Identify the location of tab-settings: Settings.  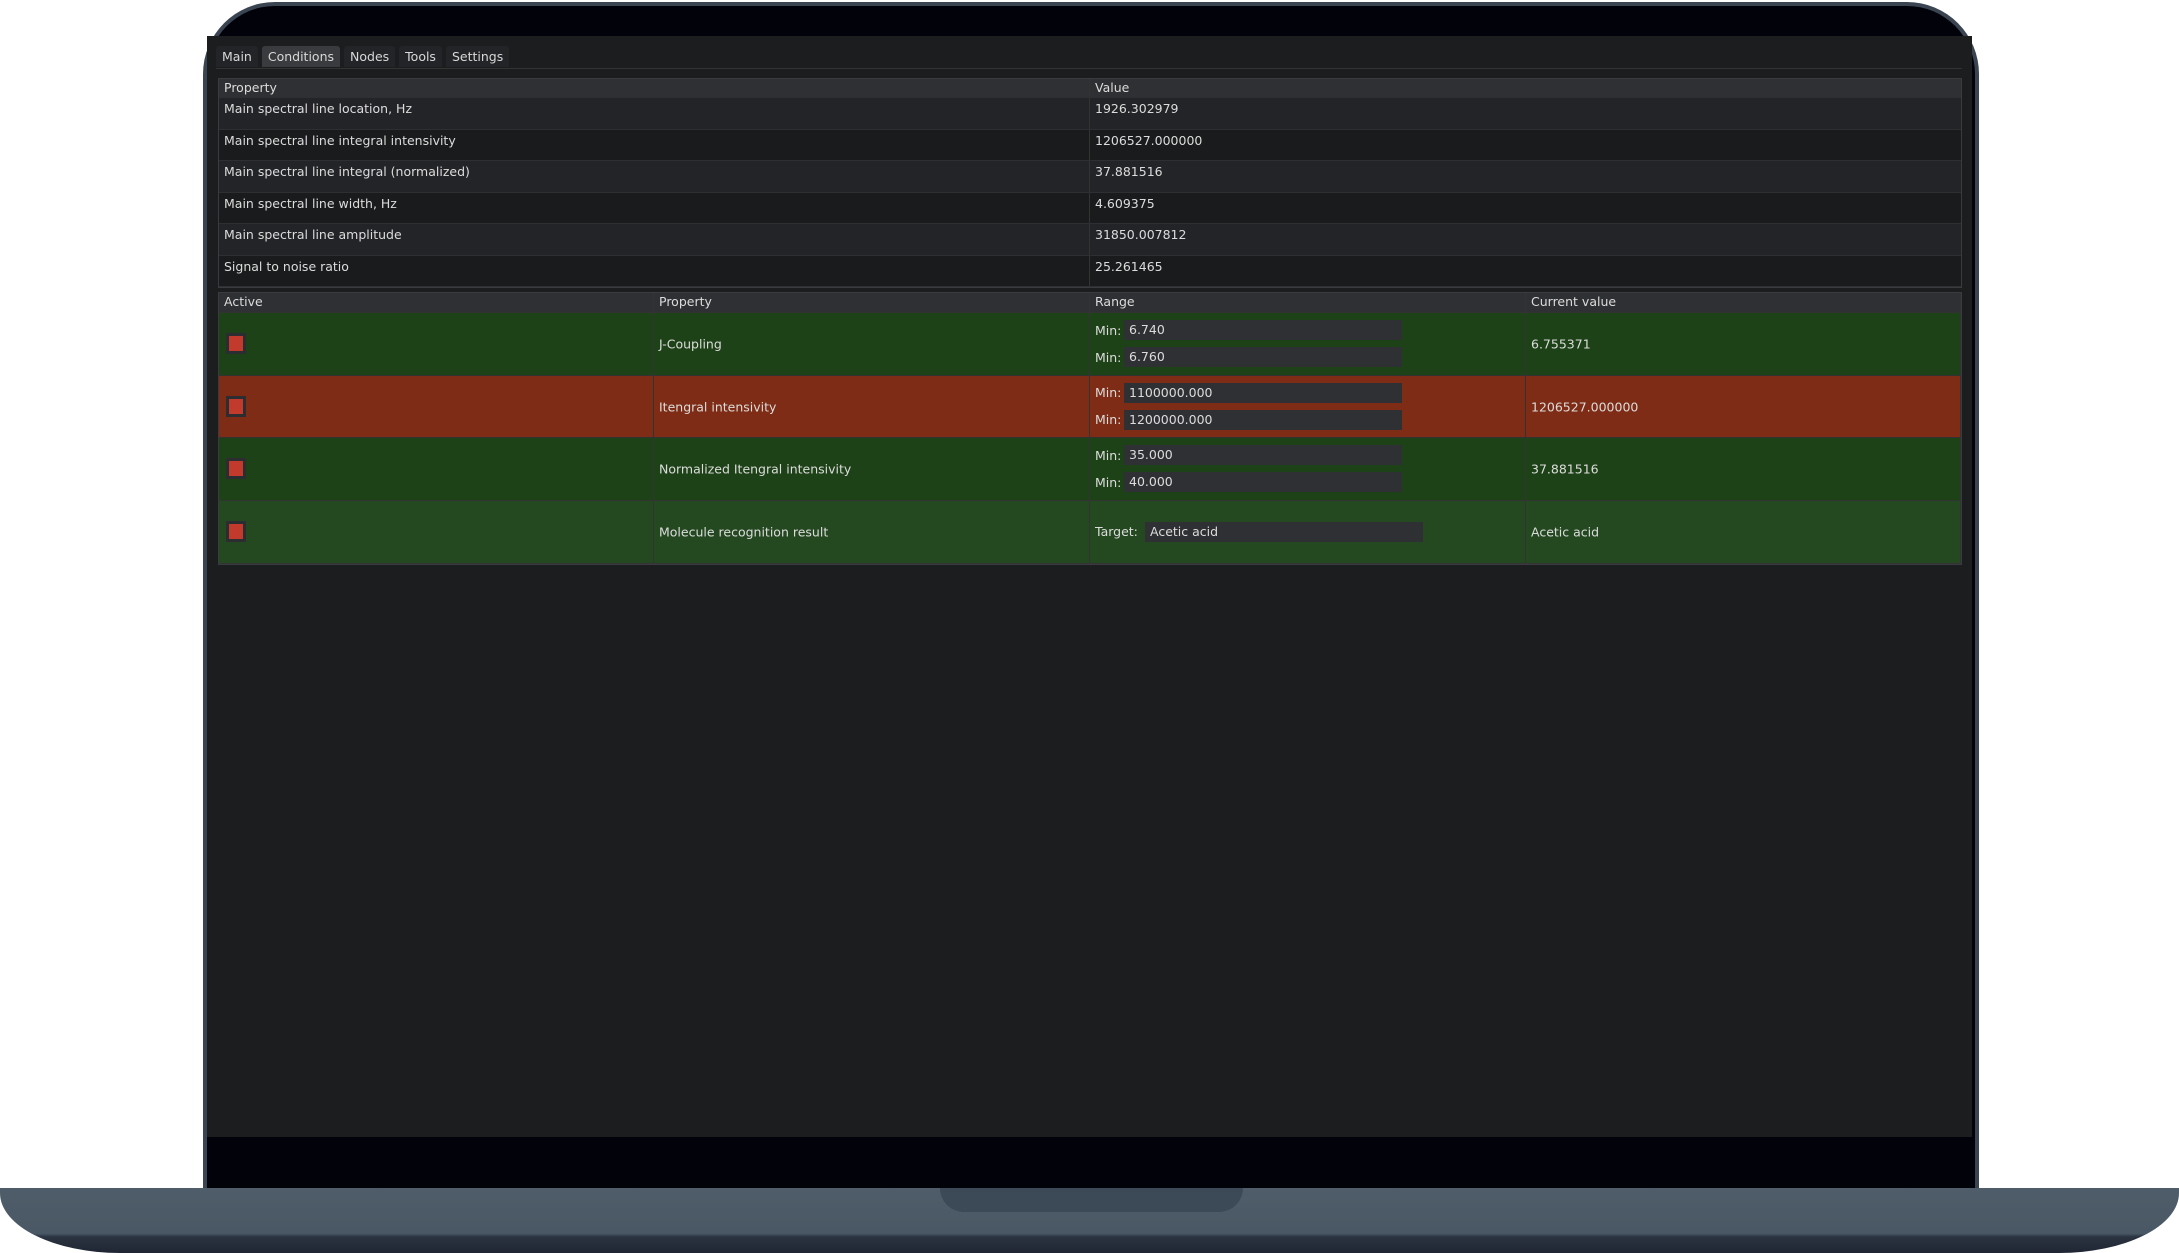
(477, 56).